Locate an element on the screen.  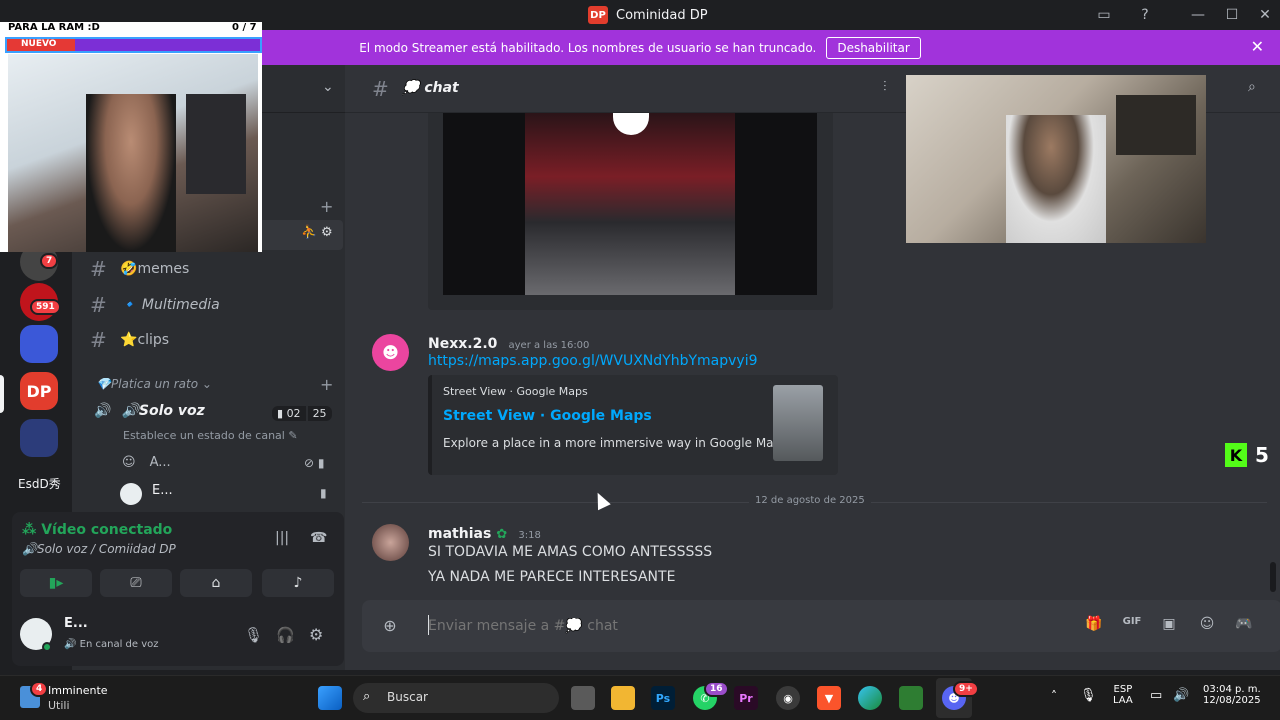
premiere-icon: Pr is located at coordinates (746, 698).